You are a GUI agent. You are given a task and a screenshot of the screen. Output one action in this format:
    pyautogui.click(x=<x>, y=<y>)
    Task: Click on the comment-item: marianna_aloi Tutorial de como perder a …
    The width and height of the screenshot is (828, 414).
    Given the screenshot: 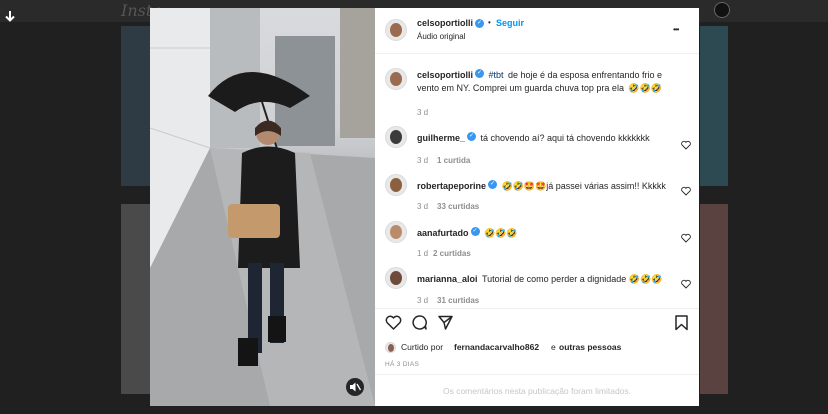 What is the action you would take?
    pyautogui.click(x=537, y=286)
    